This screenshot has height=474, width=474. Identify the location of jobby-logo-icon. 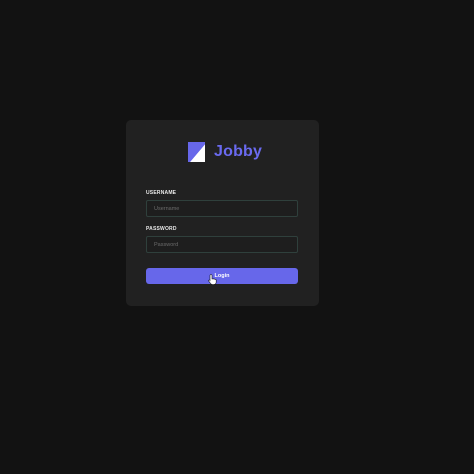
(196, 152).